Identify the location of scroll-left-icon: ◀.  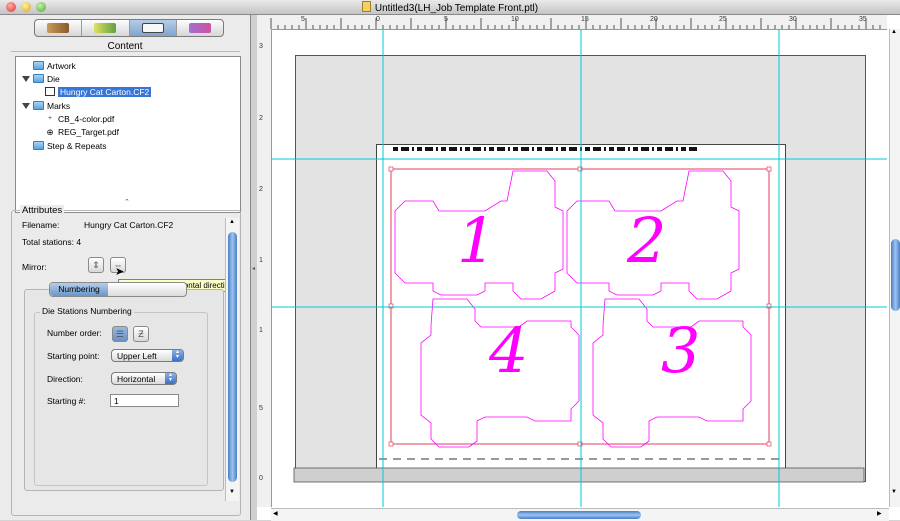
(275, 513).